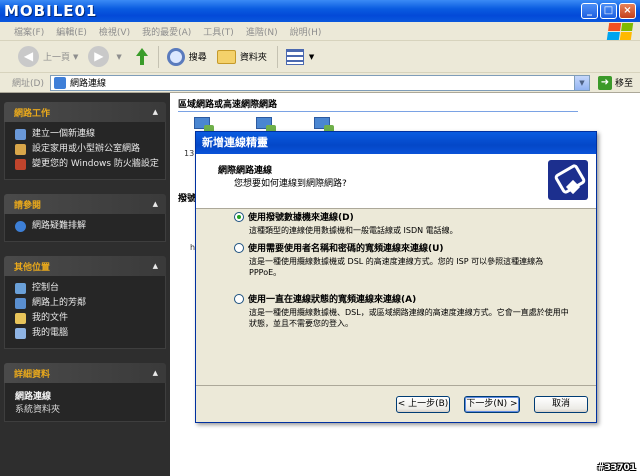  What do you see at coordinates (197, 58) in the screenshot?
I see `search-label: 搜尋` at bounding box center [197, 58].